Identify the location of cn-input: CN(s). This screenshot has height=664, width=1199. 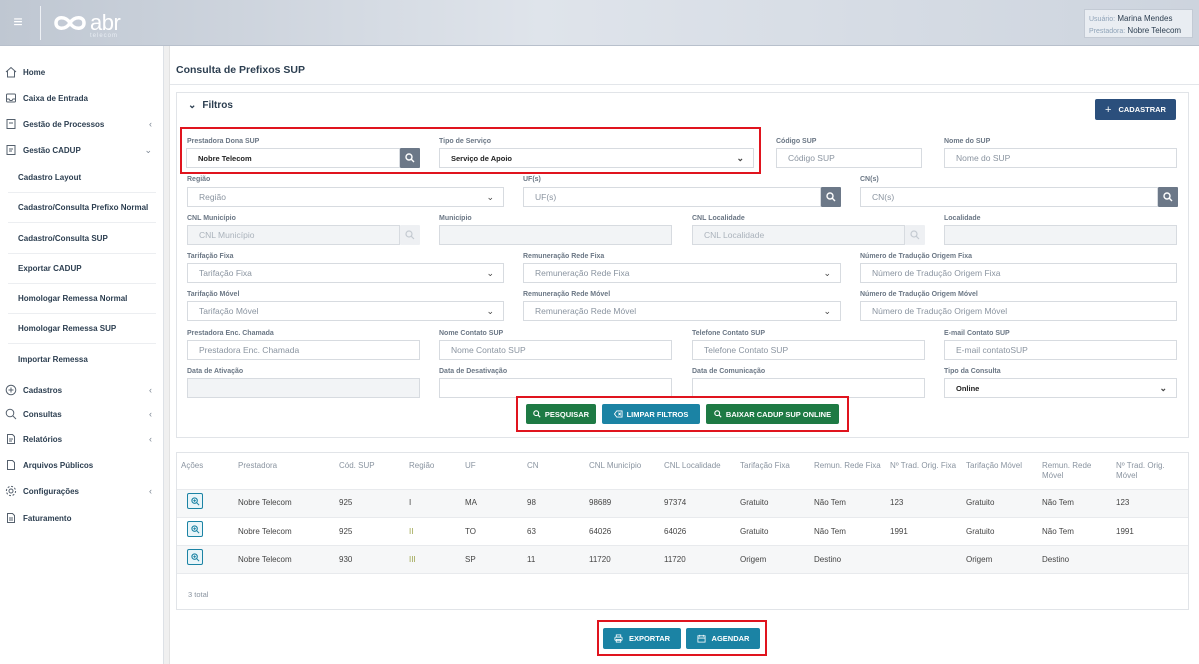
(1009, 197).